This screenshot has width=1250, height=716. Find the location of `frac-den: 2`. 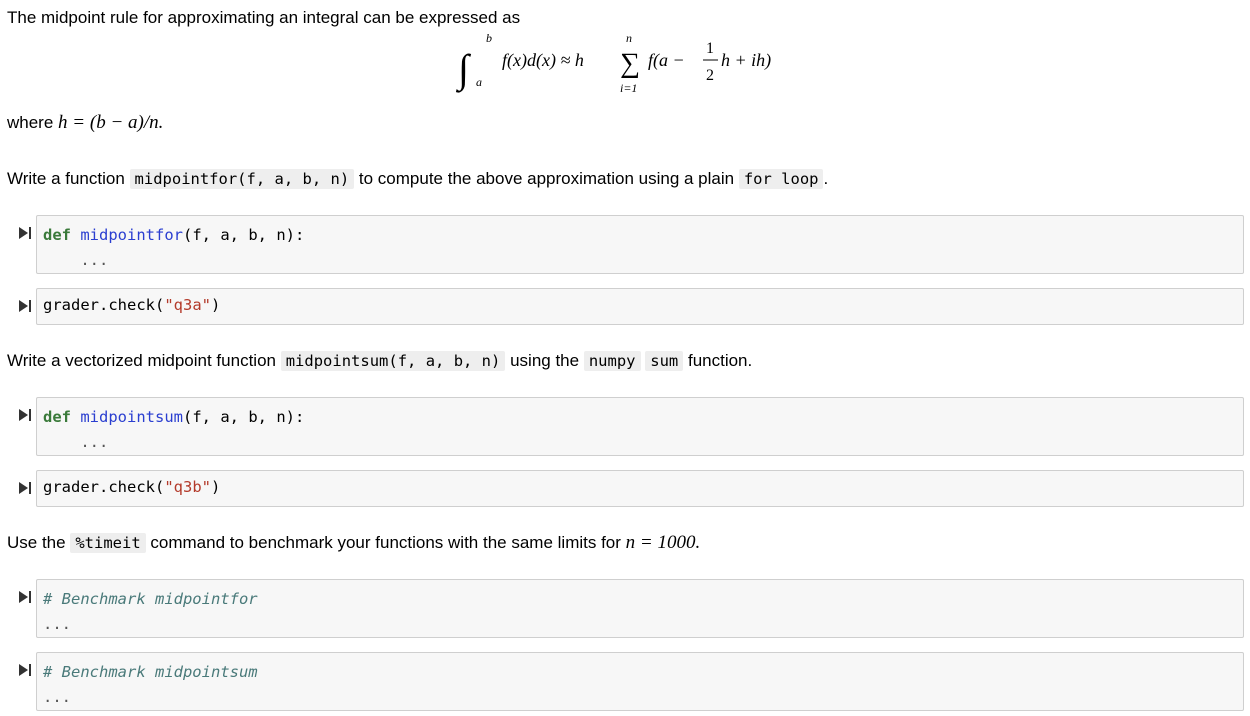

frac-den: 2 is located at coordinates (710, 75).